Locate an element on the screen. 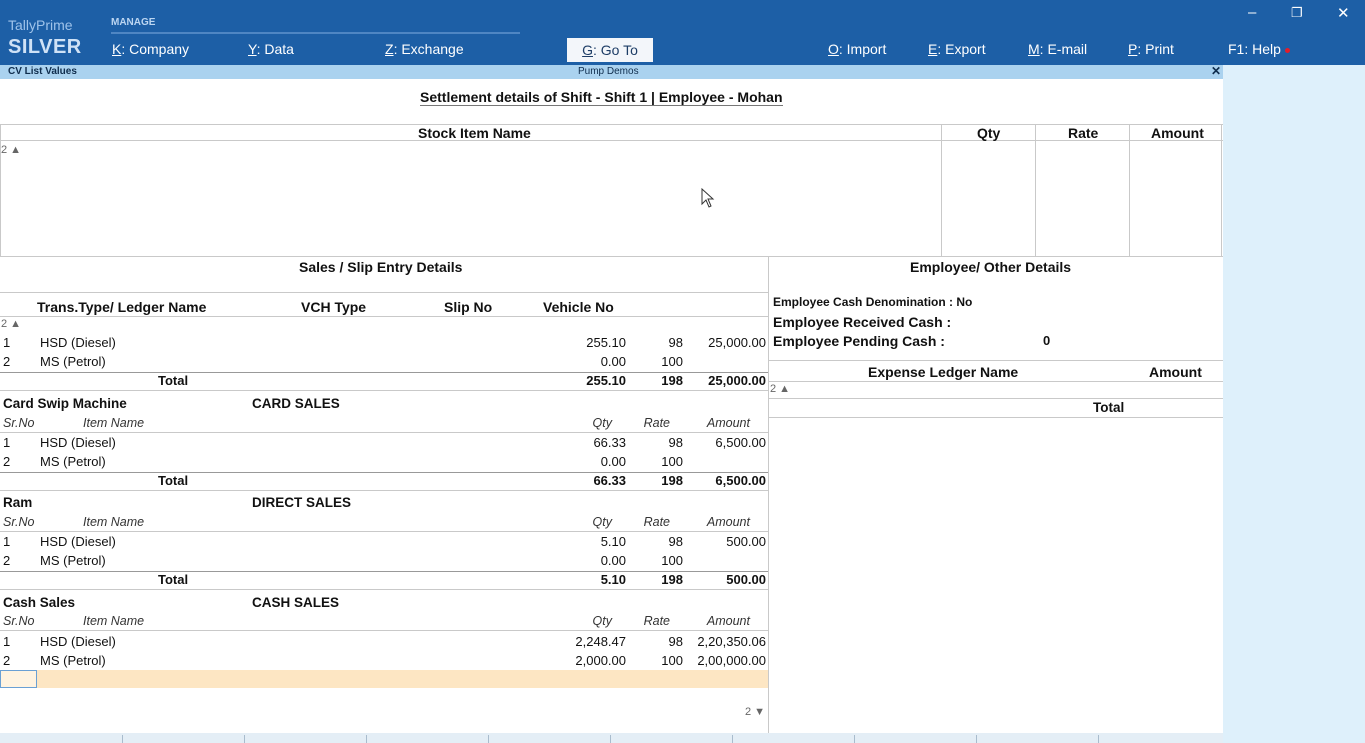 This screenshot has height=743, width=1365. vch-type: DIRECT SALES is located at coordinates (302, 502).